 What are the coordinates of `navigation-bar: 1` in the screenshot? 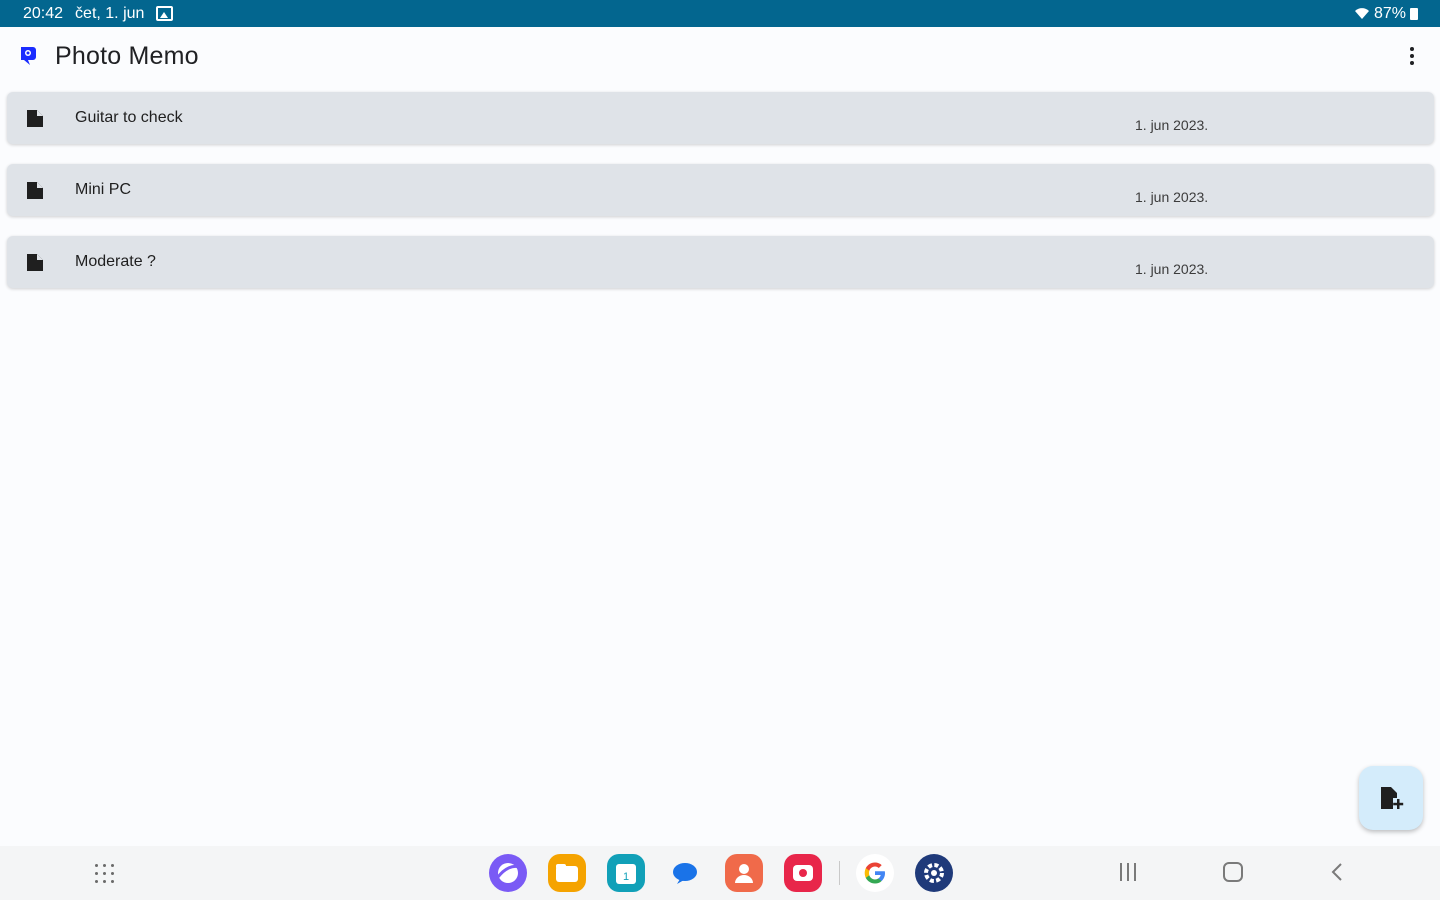 It's located at (720, 873).